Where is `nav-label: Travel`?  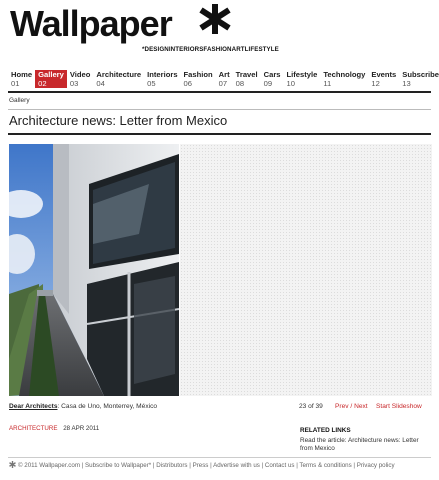
nav-label: Travel is located at coordinates (246, 74).